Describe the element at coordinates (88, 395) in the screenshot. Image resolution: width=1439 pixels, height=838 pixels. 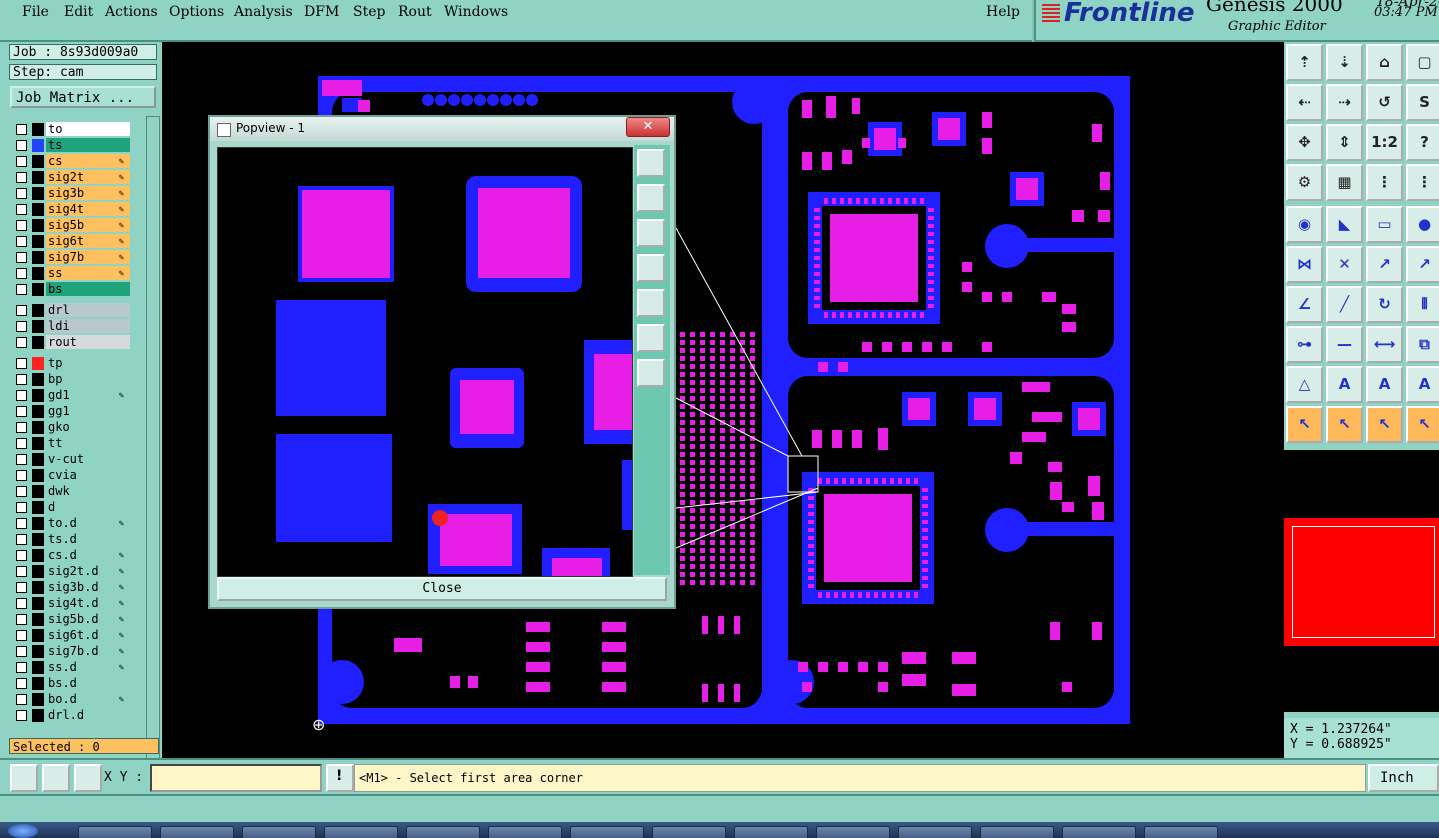
I see `layer-name: gd1 ✎` at that location.